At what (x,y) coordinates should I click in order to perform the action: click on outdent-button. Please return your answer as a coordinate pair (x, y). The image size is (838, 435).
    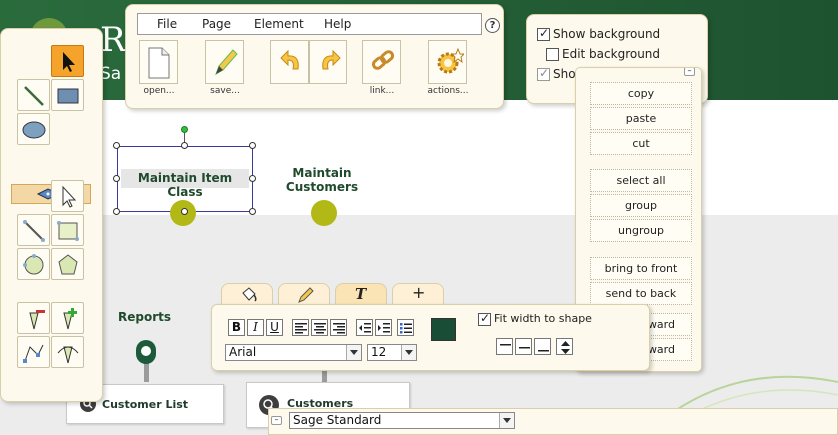
    Looking at the image, I should click on (364, 327).